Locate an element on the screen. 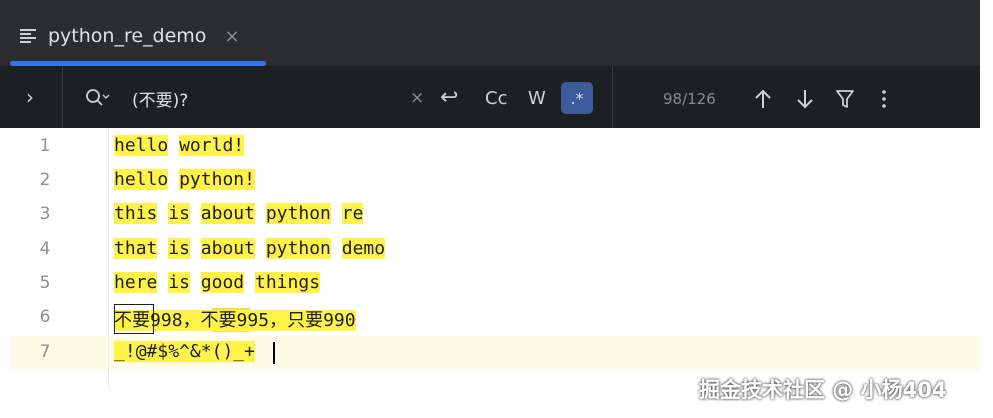 Image resolution: width=993 pixels, height=418 pixels. search-history-icon is located at coordinates (97, 99).